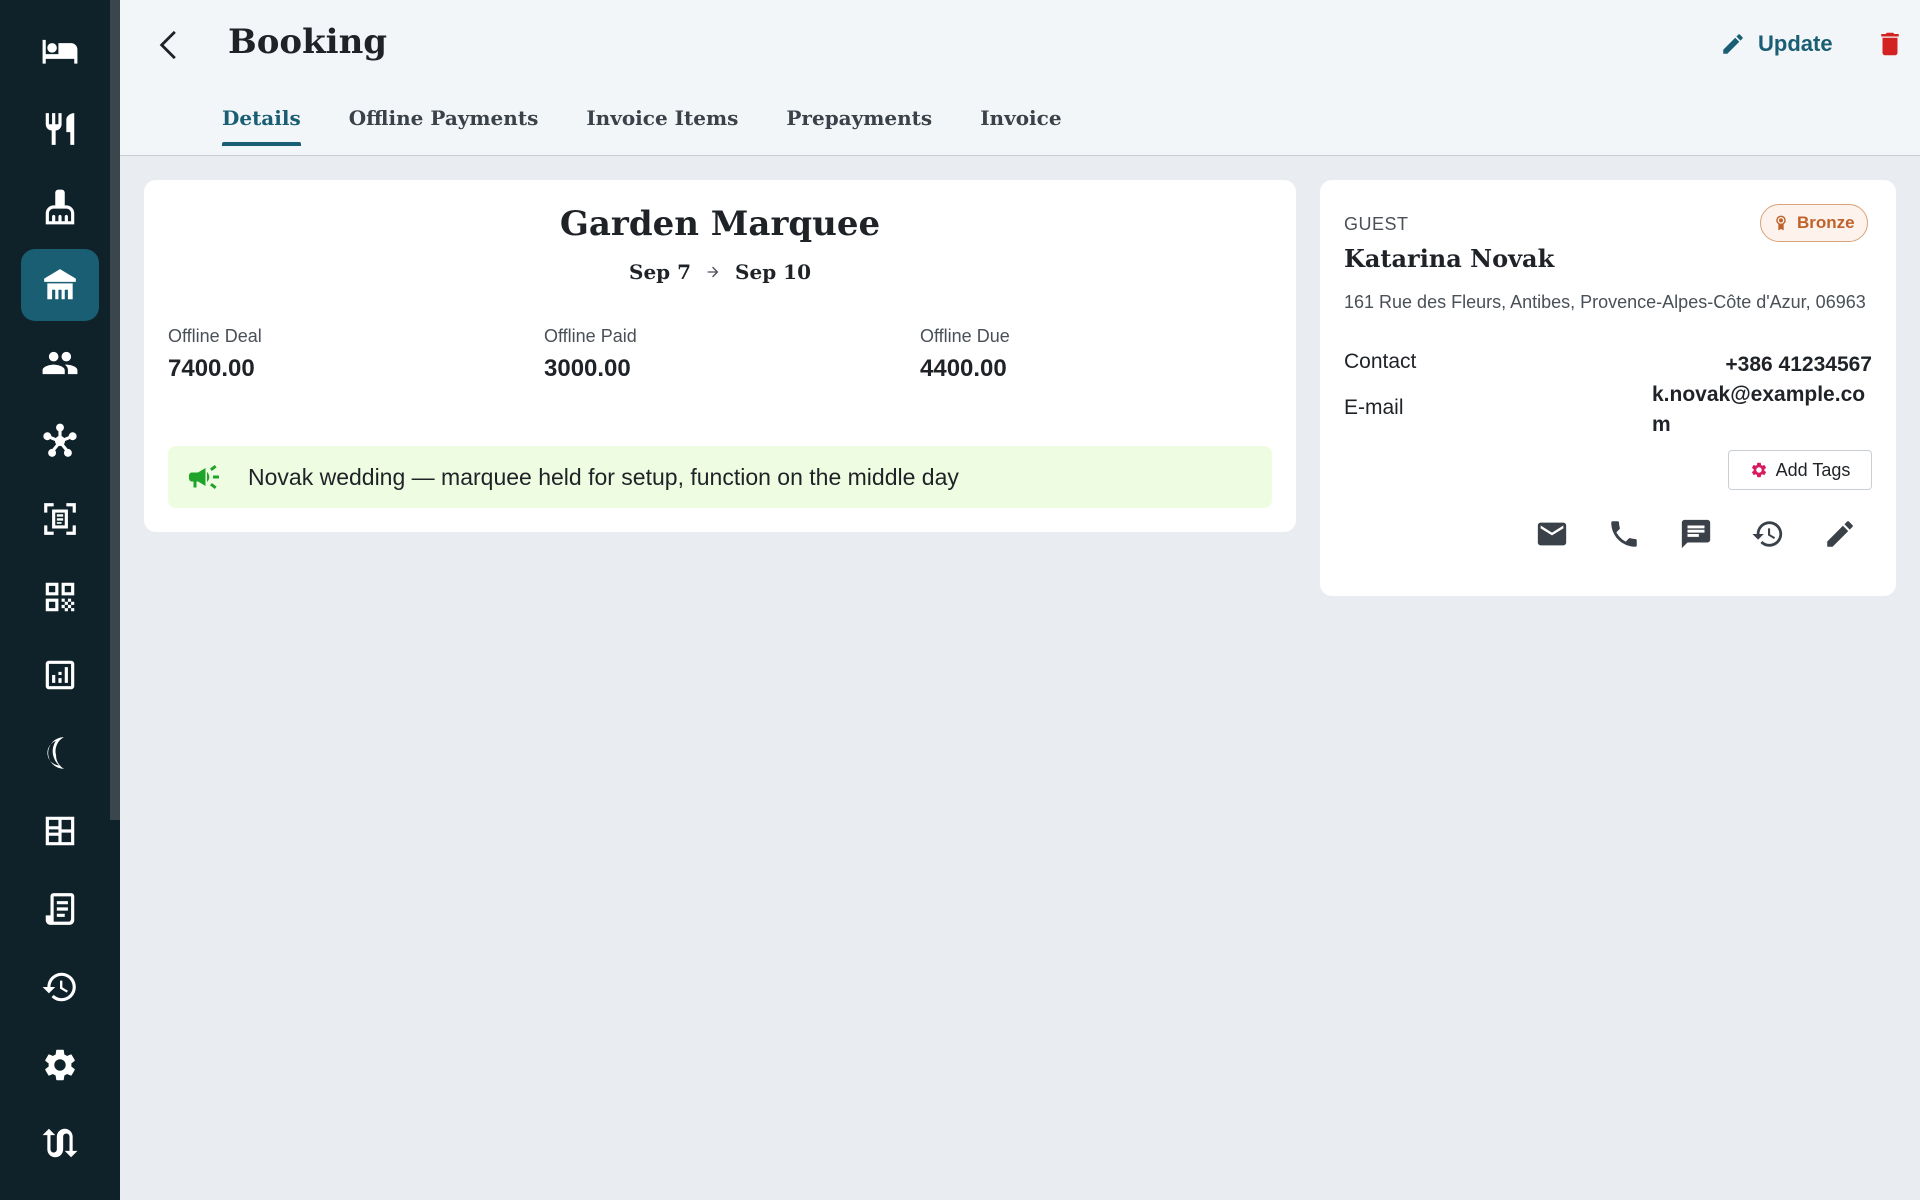  Describe the element at coordinates (660, 272) in the screenshot. I see `date-from: Sep 7` at that location.